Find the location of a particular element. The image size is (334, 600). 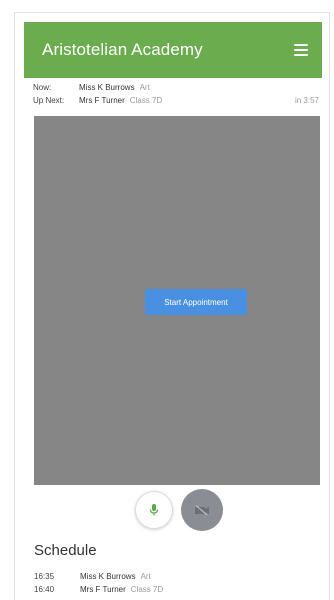

up-next-detail: Class 7D is located at coordinates (146, 100).